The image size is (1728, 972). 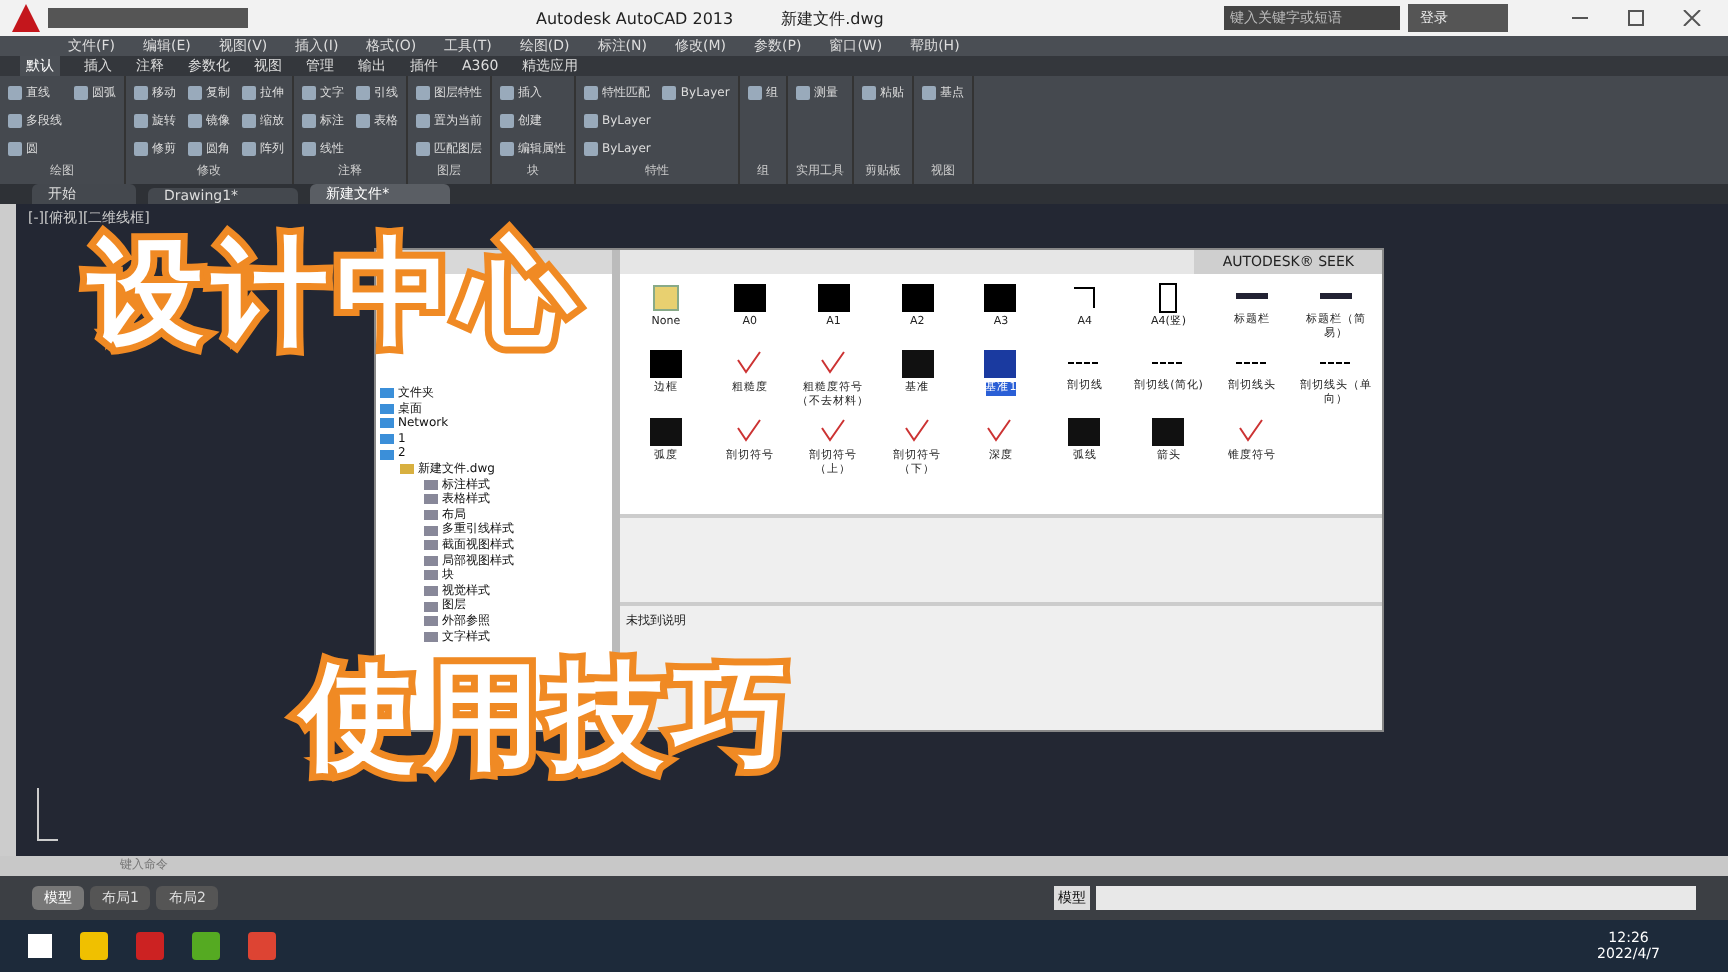 What do you see at coordinates (40, 946) in the screenshot?
I see `windows-start-icon` at bounding box center [40, 946].